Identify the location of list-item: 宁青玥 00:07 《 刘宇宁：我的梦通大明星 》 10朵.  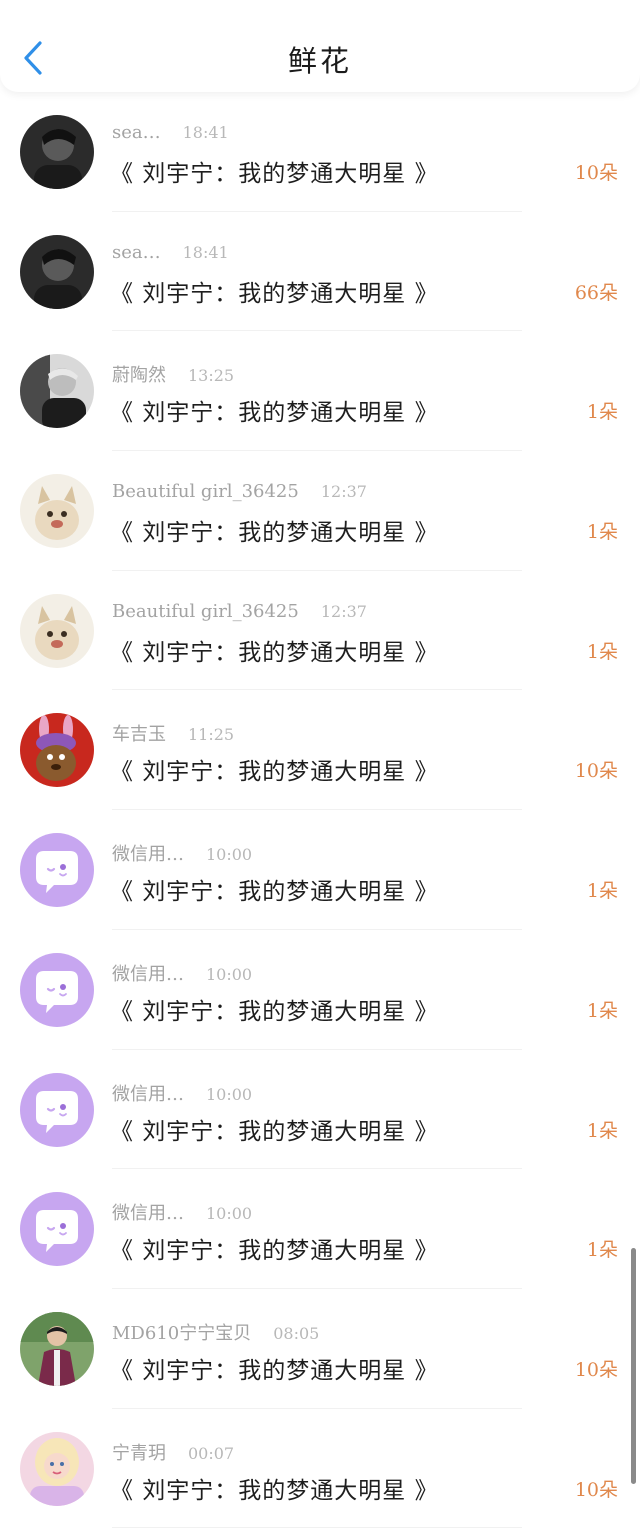
(320, 1469).